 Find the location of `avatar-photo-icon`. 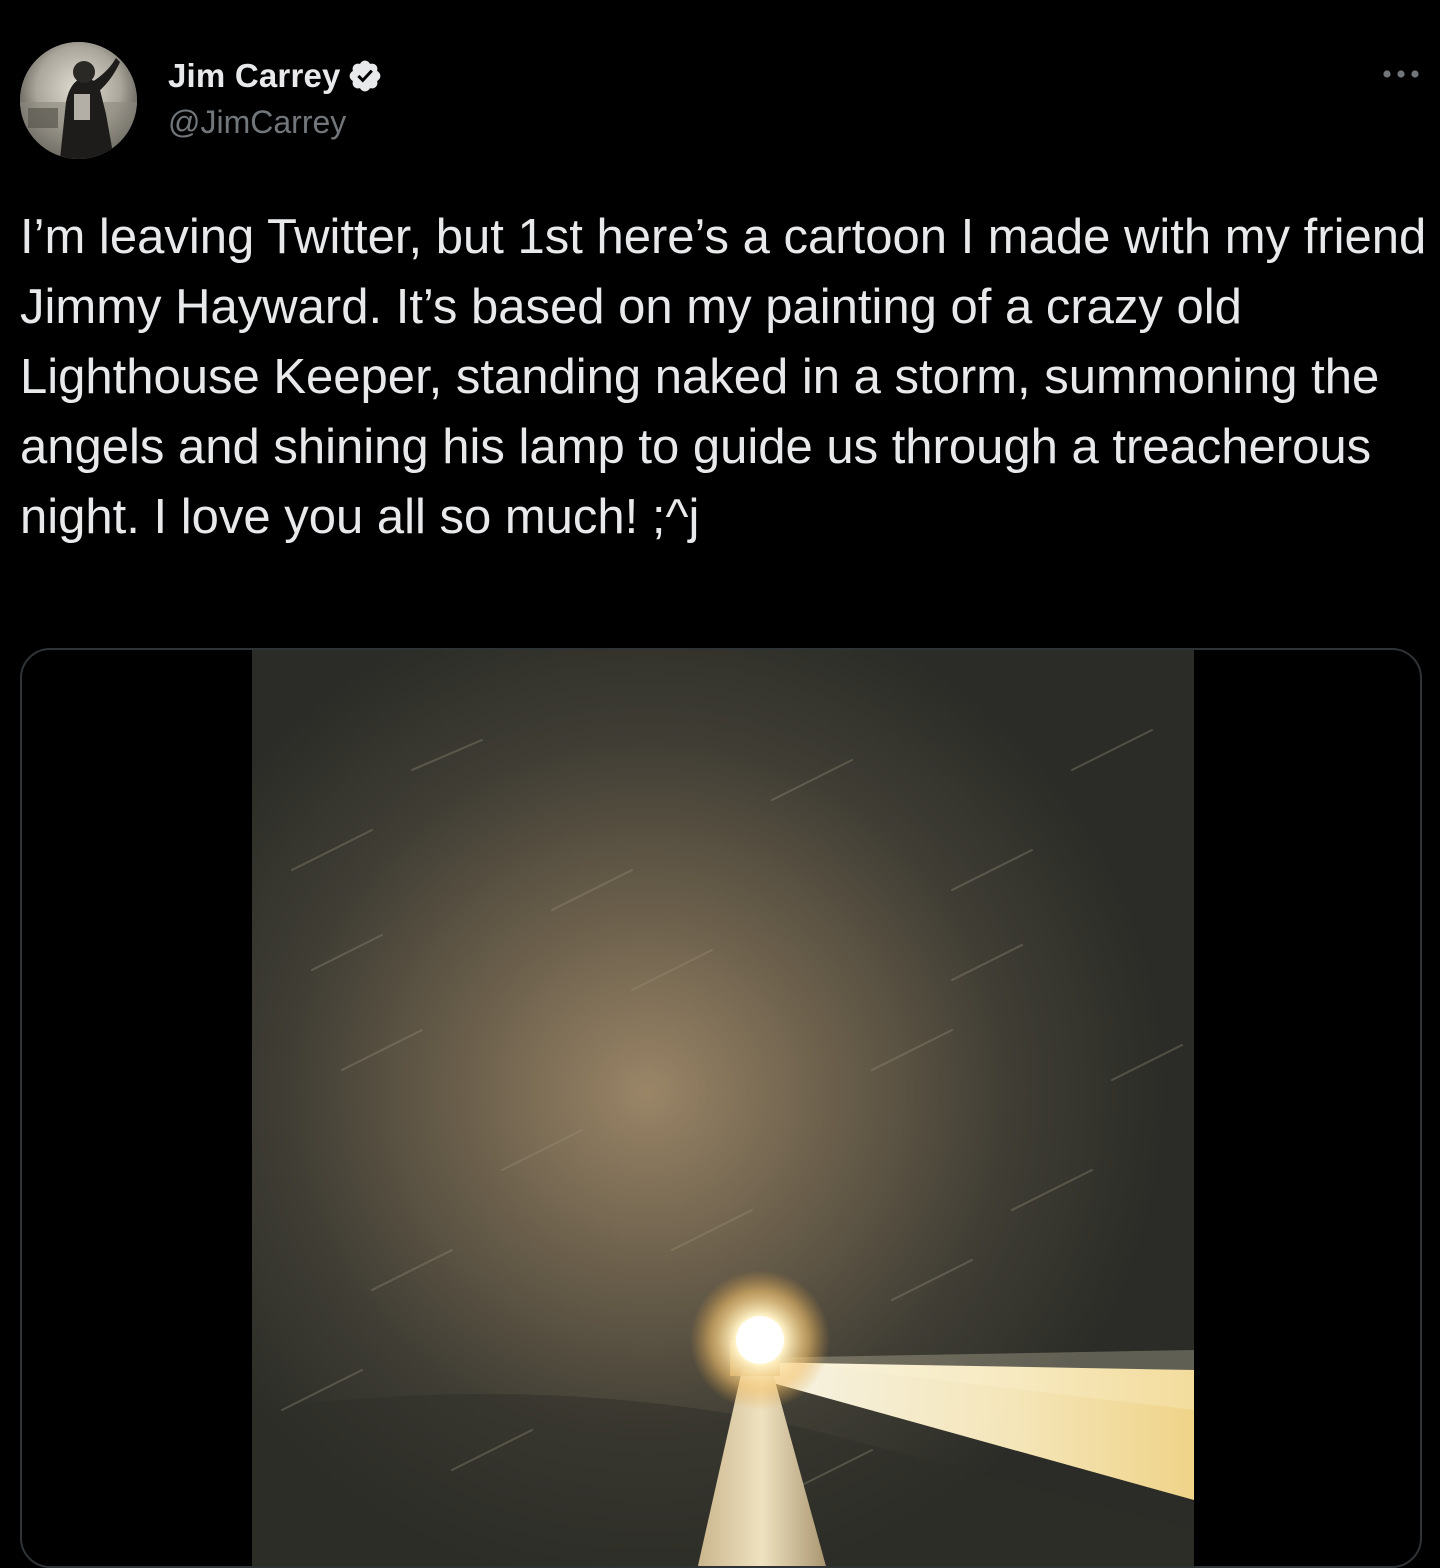

avatar-photo-icon is located at coordinates (78, 100).